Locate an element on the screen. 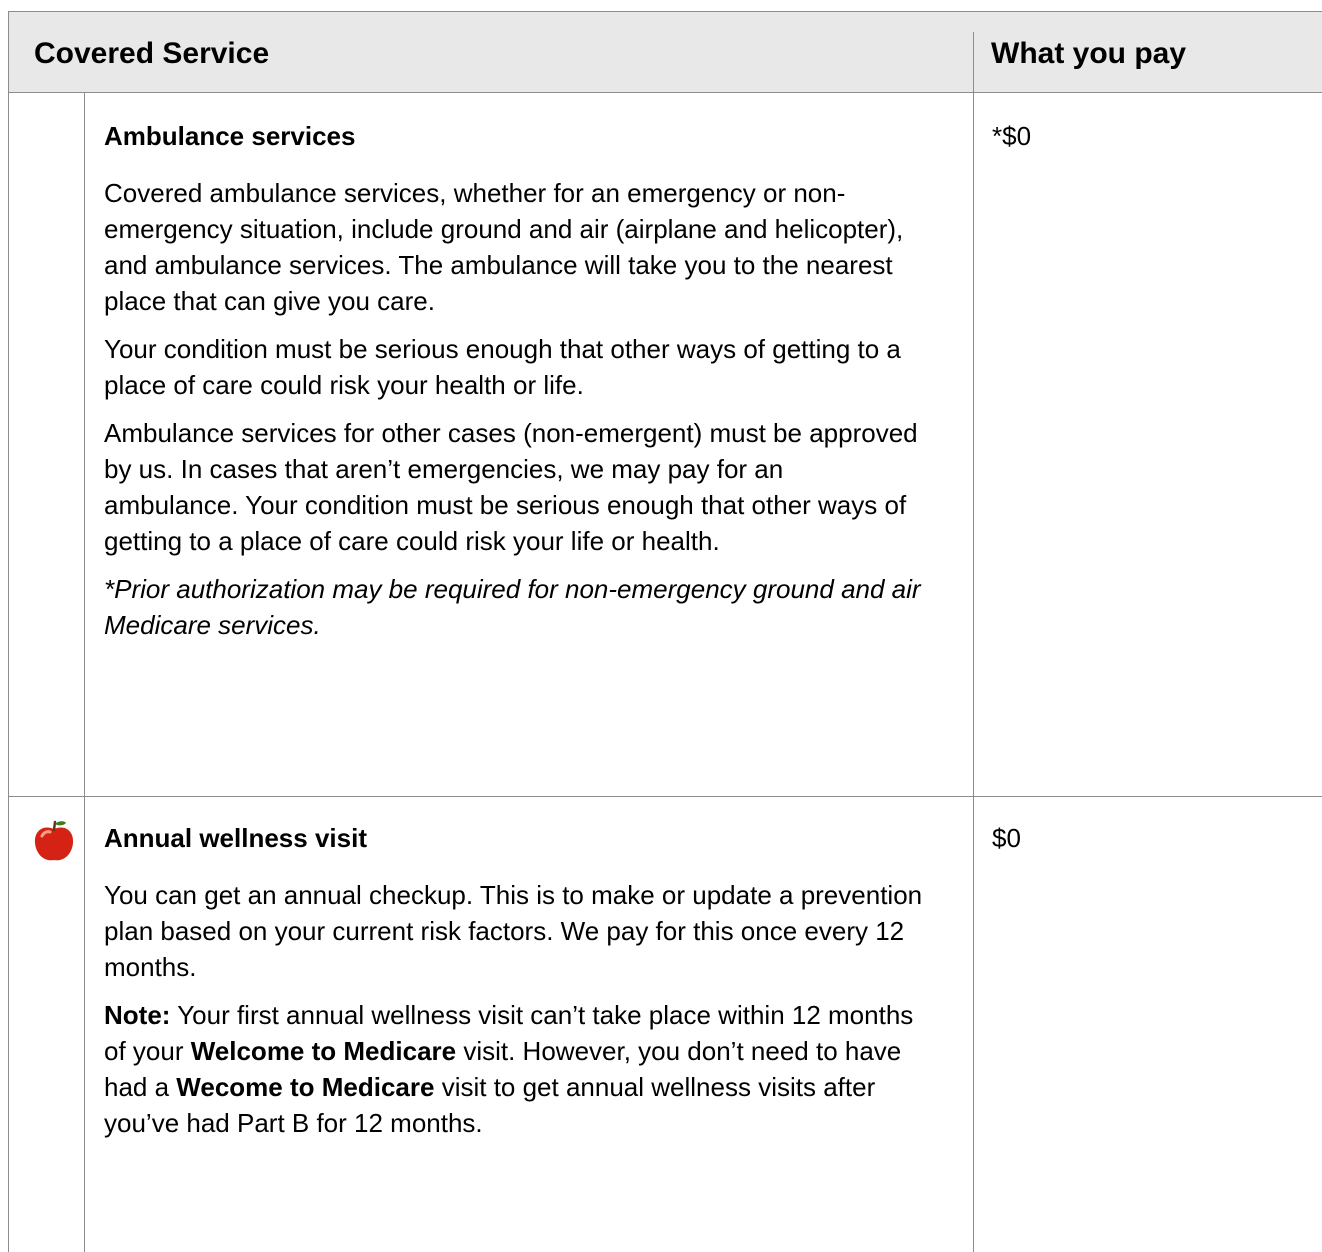  header-what-you-pay: What you pay is located at coordinates (1089, 53).